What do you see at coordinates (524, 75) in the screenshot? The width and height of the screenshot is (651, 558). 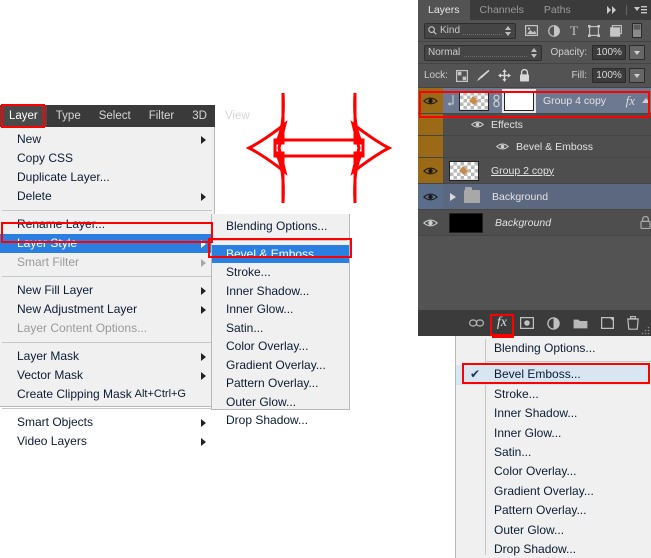 I see `lock-all-icon` at bounding box center [524, 75].